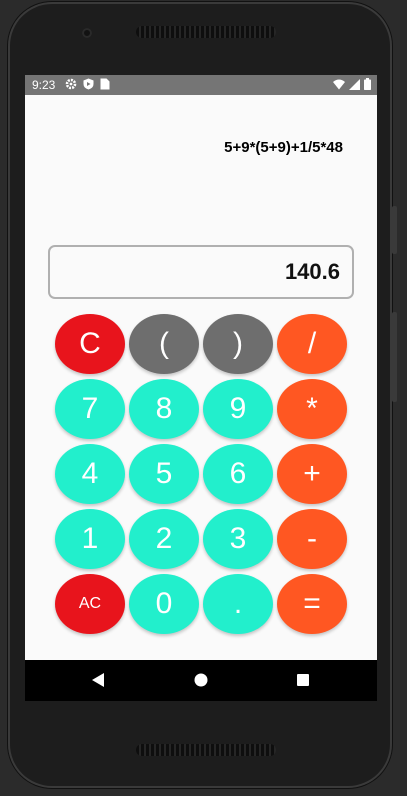 The height and width of the screenshot is (796, 407). Describe the element at coordinates (238, 474) in the screenshot. I see `key-6-button: 6` at that location.